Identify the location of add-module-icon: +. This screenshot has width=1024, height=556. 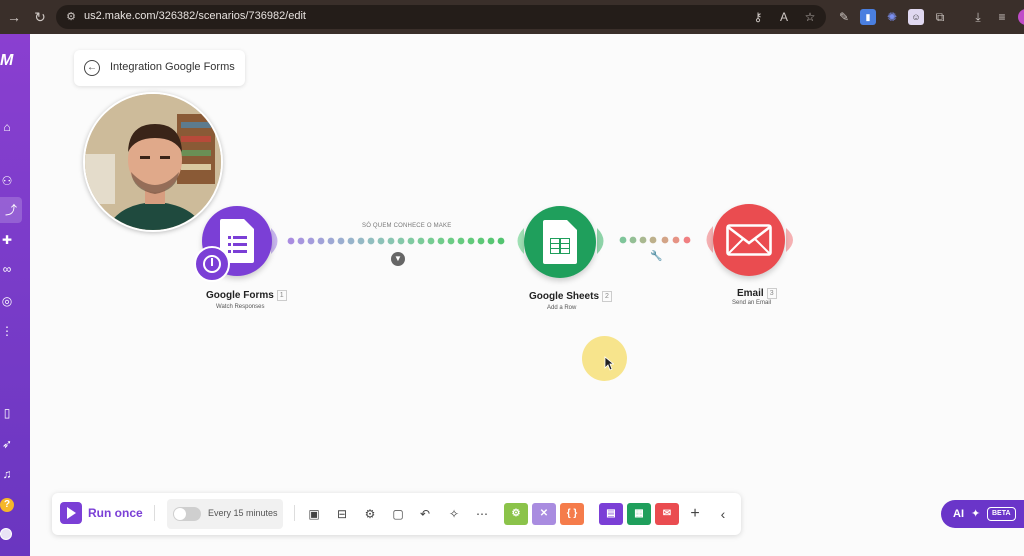
(695, 514).